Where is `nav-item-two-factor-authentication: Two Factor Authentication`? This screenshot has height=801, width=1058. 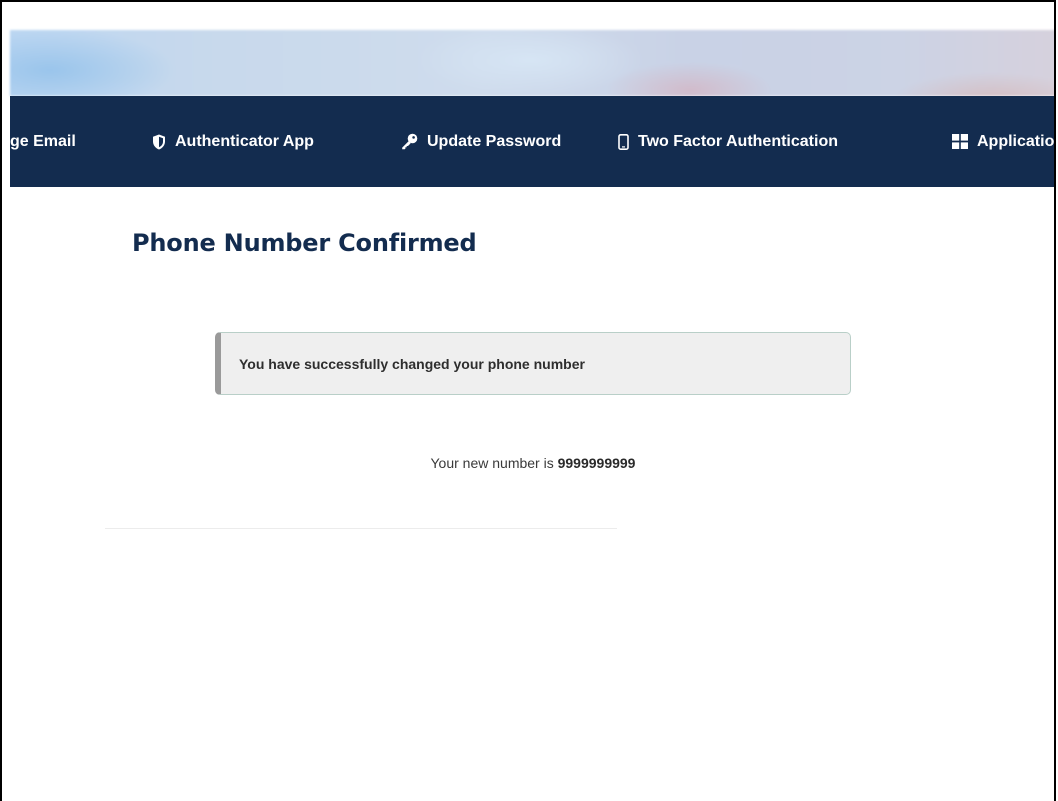 nav-item-two-factor-authentication: Two Factor Authentication is located at coordinates (728, 141).